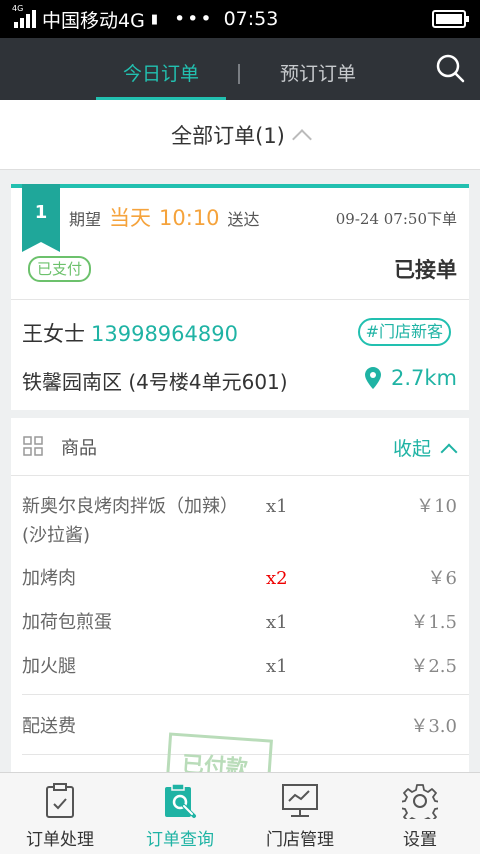  Describe the element at coordinates (79, 448) in the screenshot. I see `goods-title: 商品` at that location.